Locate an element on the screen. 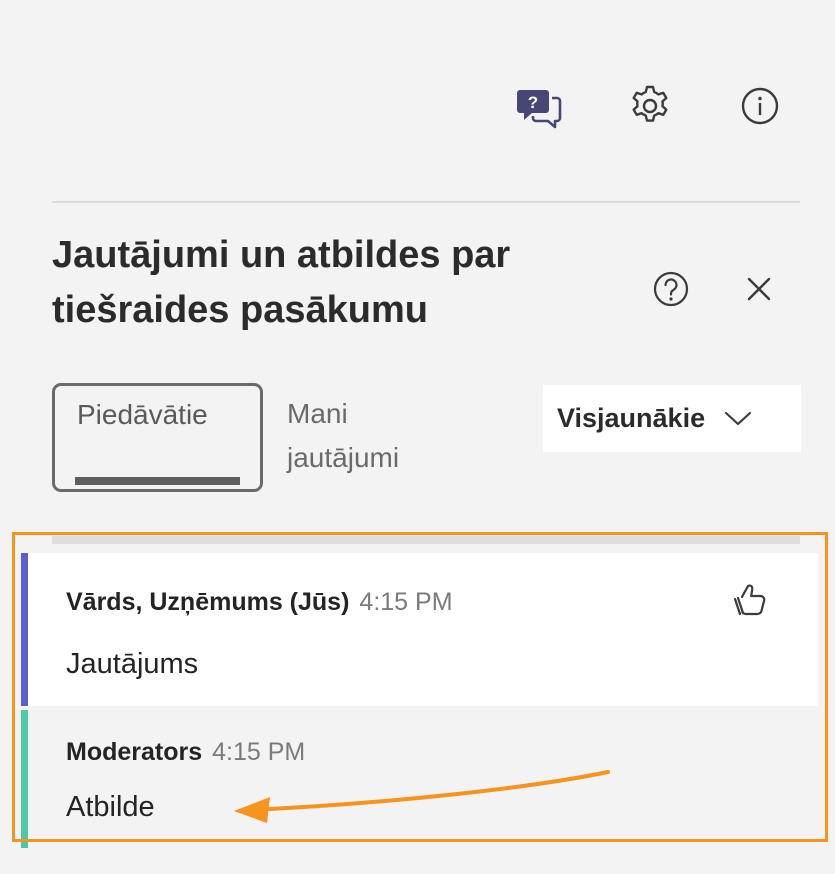 The width and height of the screenshot is (835, 874). close-button is located at coordinates (759, 289).